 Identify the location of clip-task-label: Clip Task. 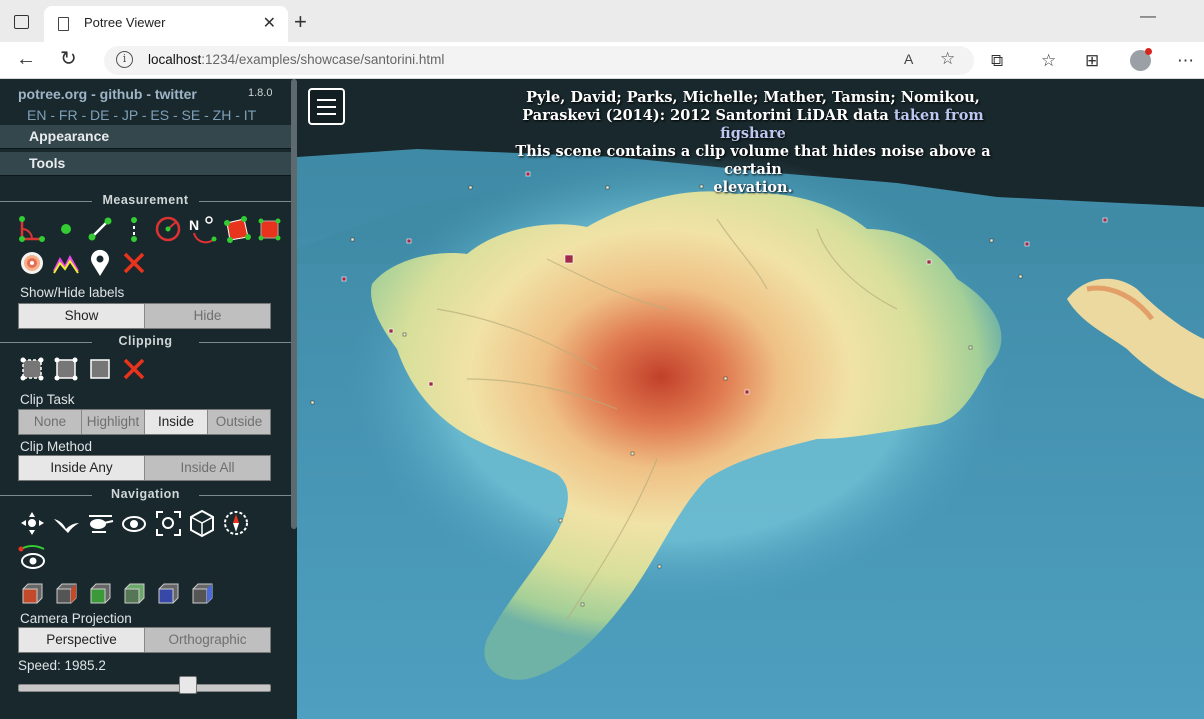
(47, 399).